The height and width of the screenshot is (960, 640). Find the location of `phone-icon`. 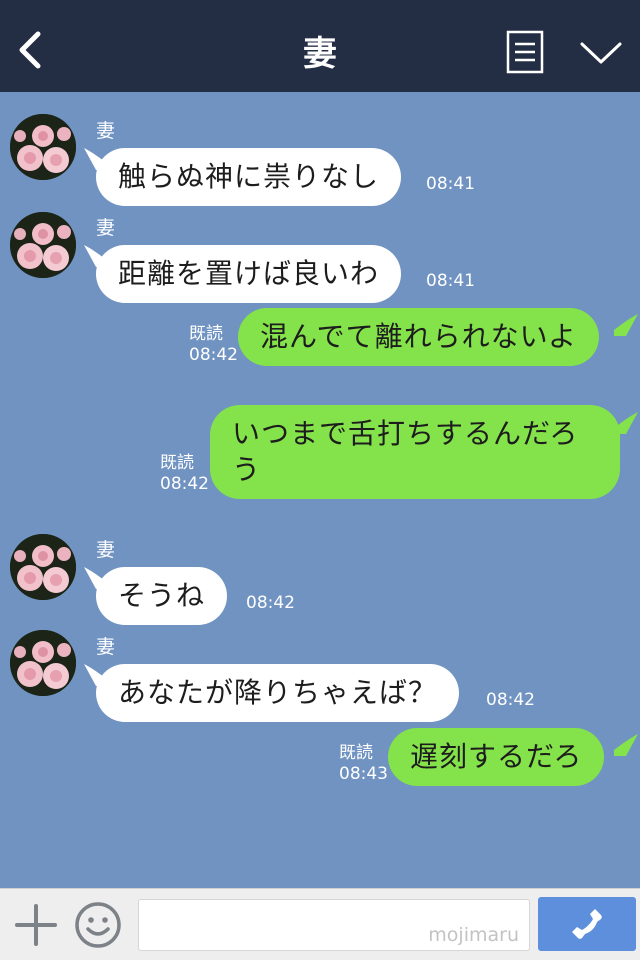

phone-icon is located at coordinates (587, 924).